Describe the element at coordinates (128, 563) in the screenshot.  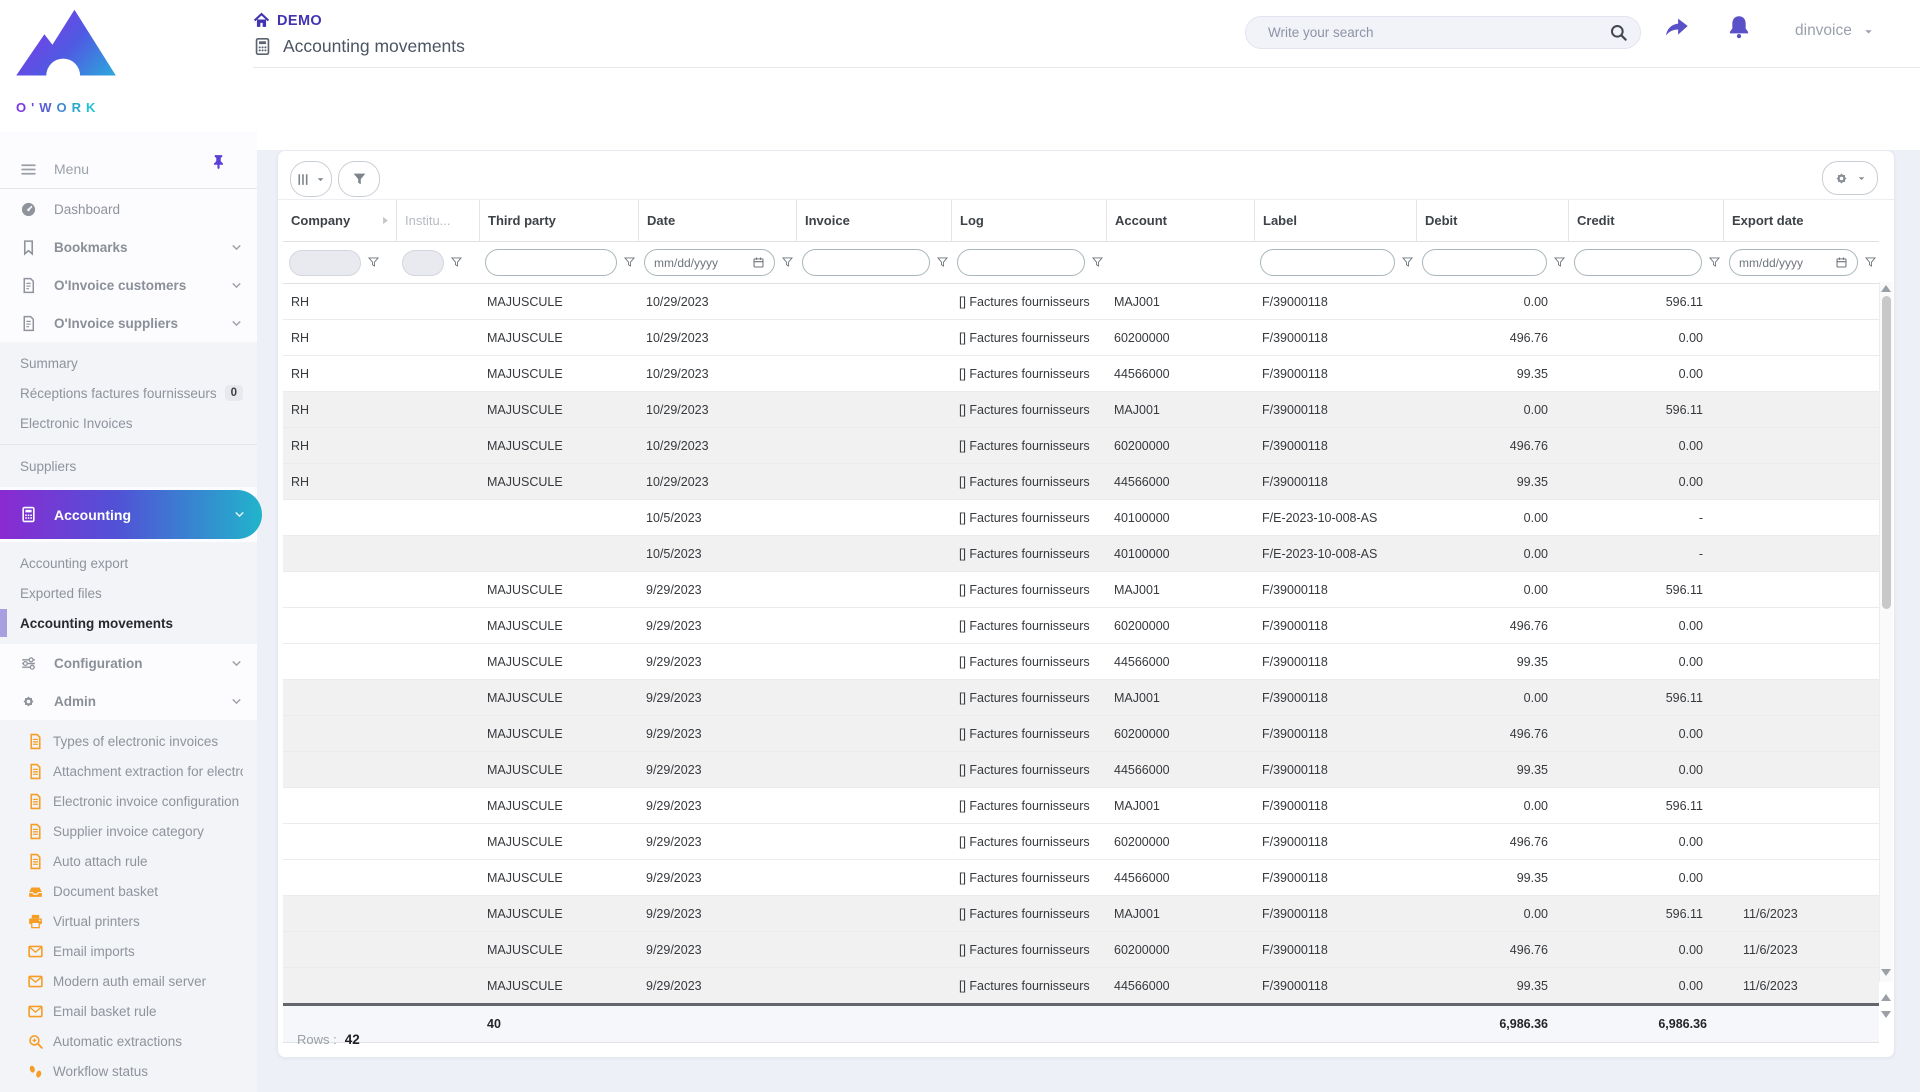
I see `sidebar-item-accounting-export: Accounting export` at that location.